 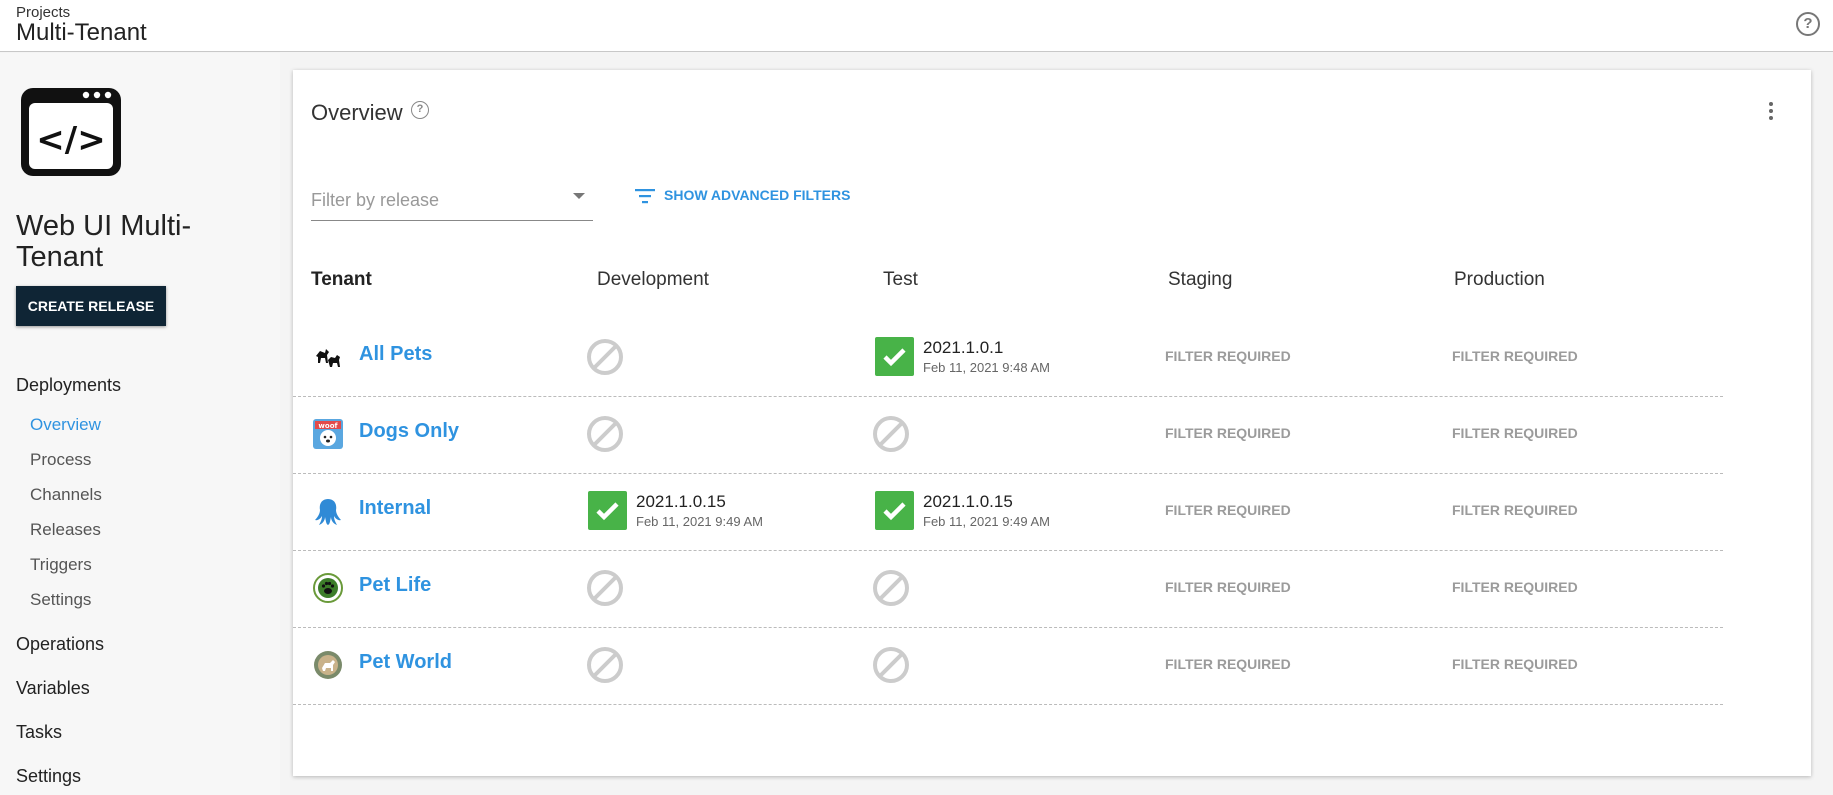 I want to click on project-name: Web UI Multi-Tenant, so click(x=104, y=241).